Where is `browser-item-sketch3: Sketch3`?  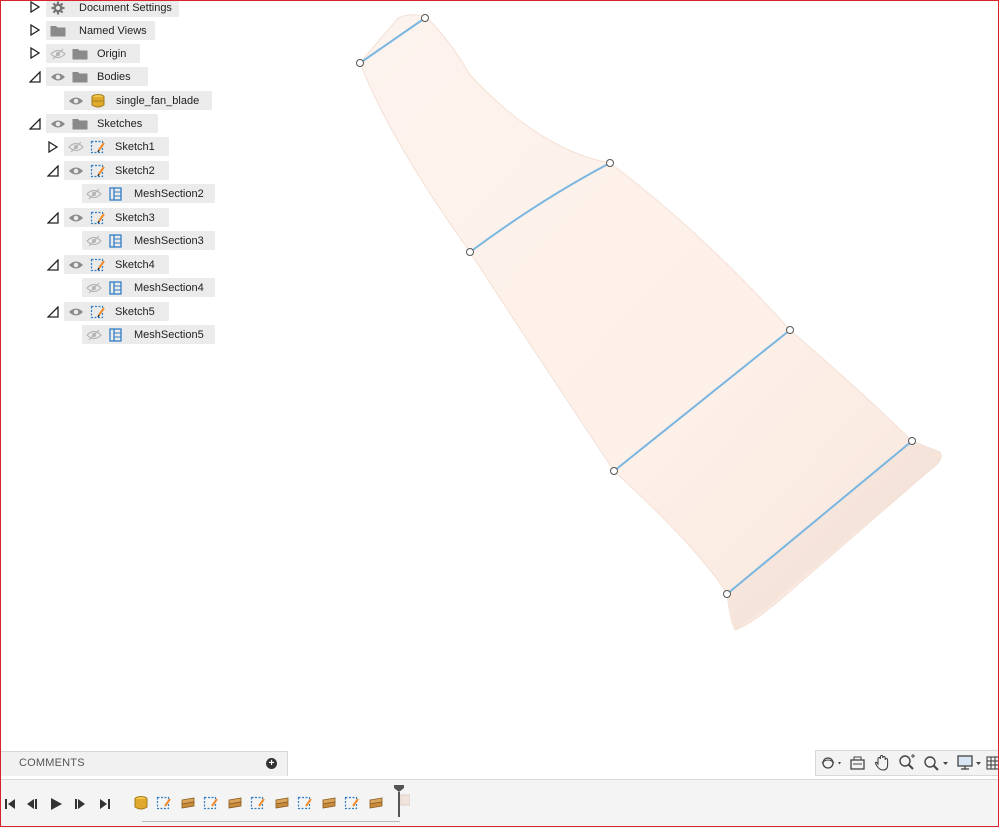
browser-item-sketch3: Sketch3 is located at coordinates (116, 217).